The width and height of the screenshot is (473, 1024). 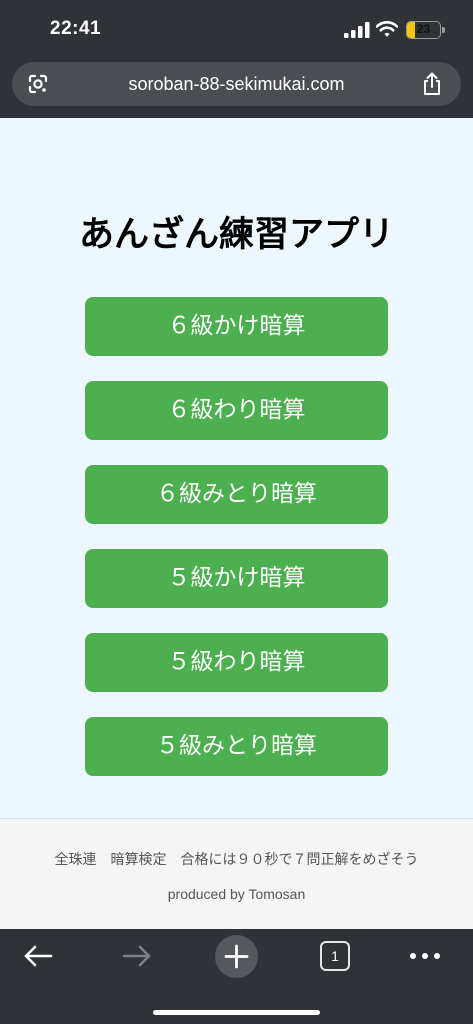 I want to click on battery-icon: 23, so click(x=423, y=30).